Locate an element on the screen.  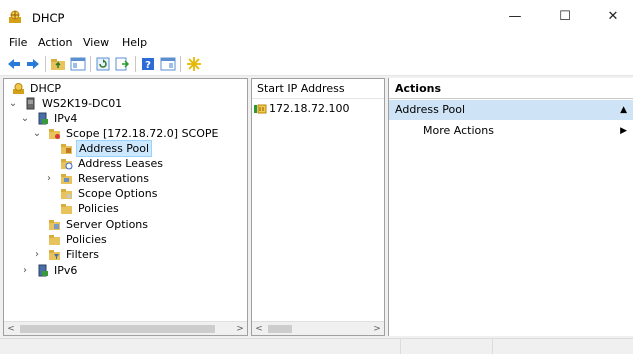
tree-label: WS2K19-DC01 is located at coordinates (82, 103).